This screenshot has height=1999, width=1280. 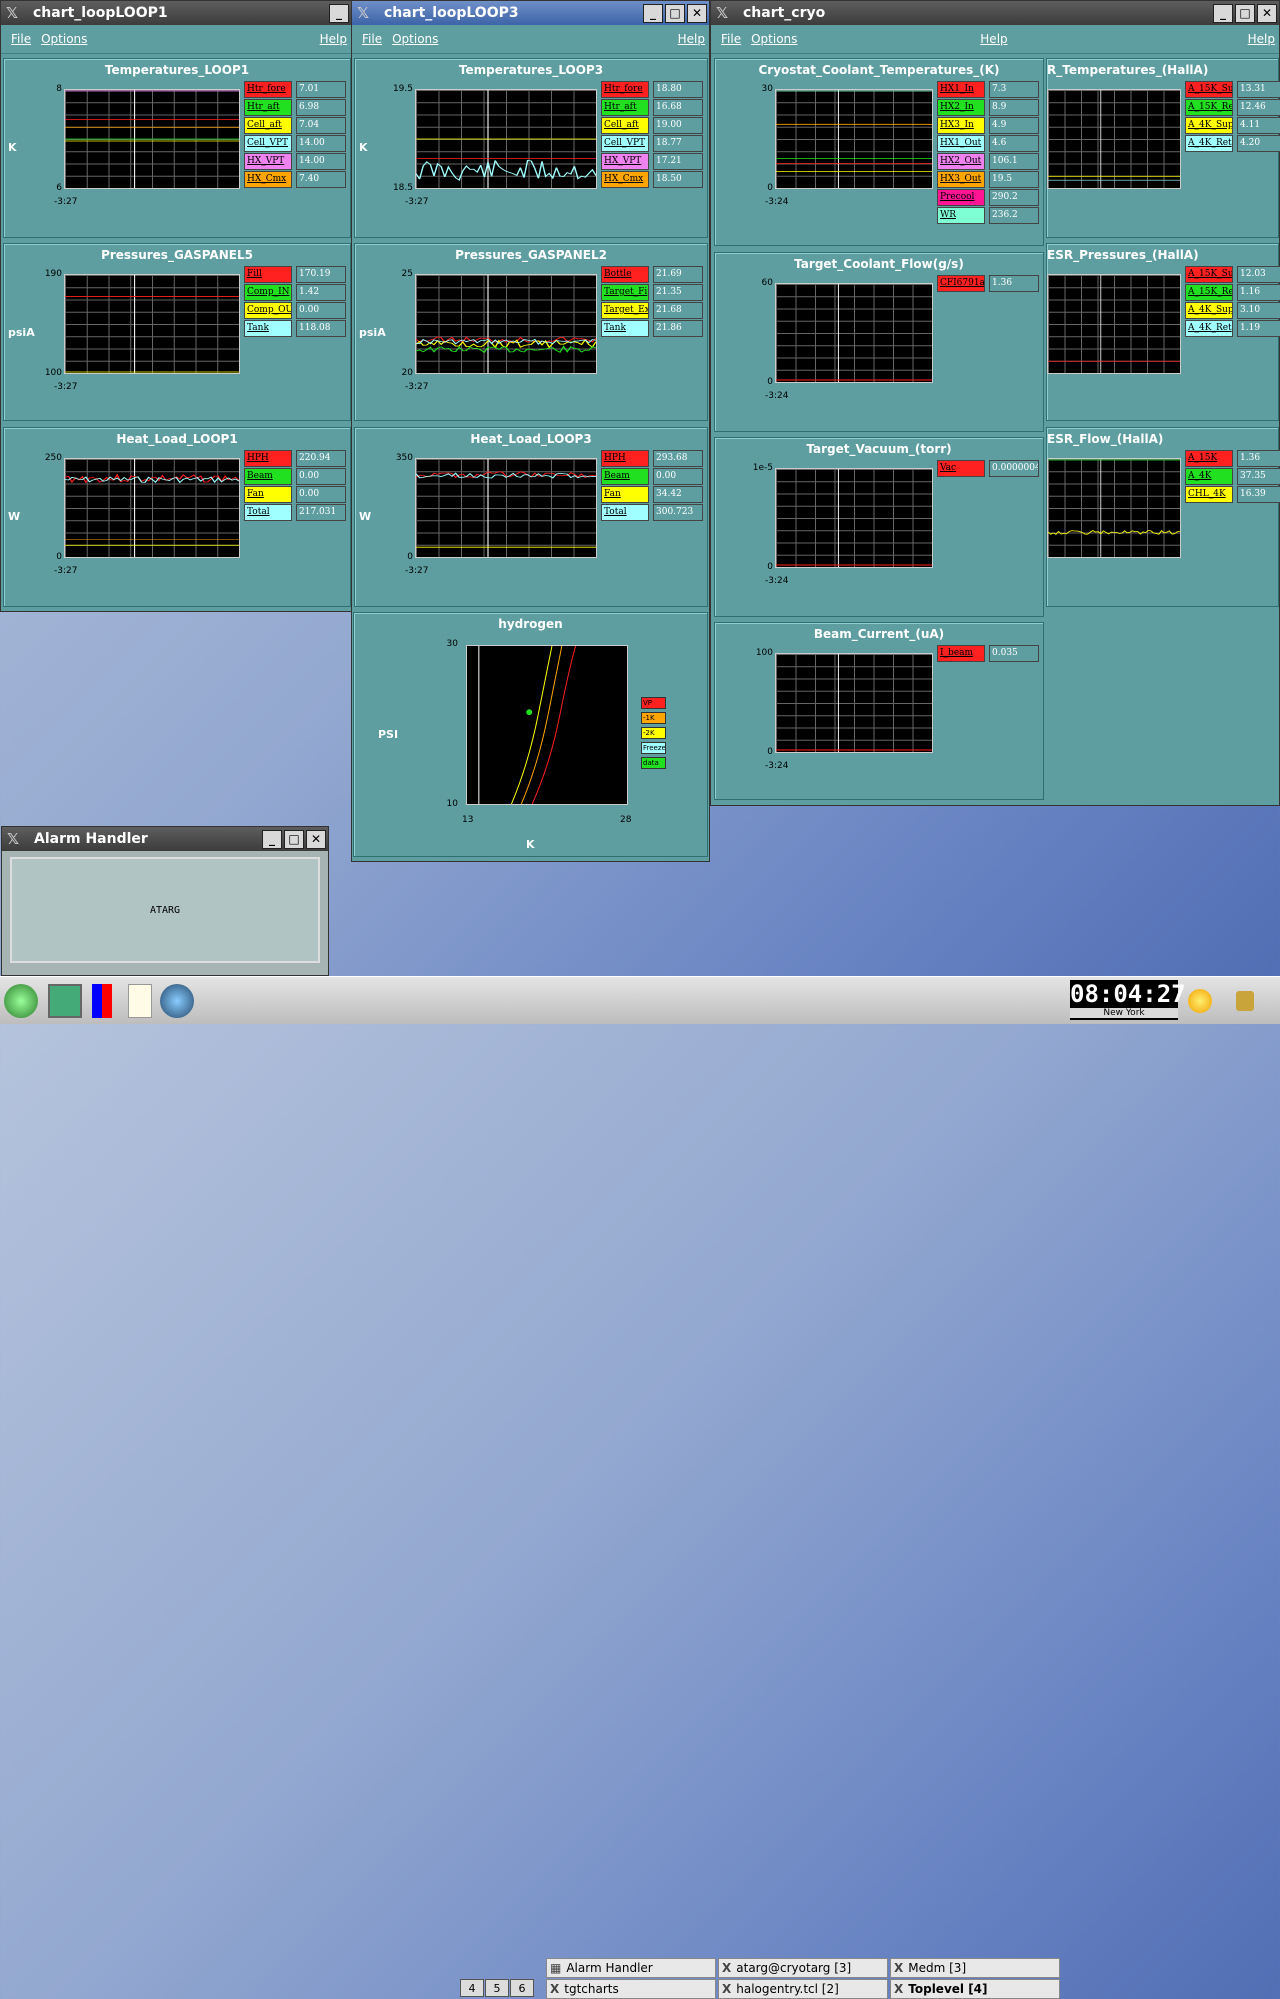 What do you see at coordinates (295, 310) in the screenshot?
I see `legend-row: Comp_OU 0.00` at bounding box center [295, 310].